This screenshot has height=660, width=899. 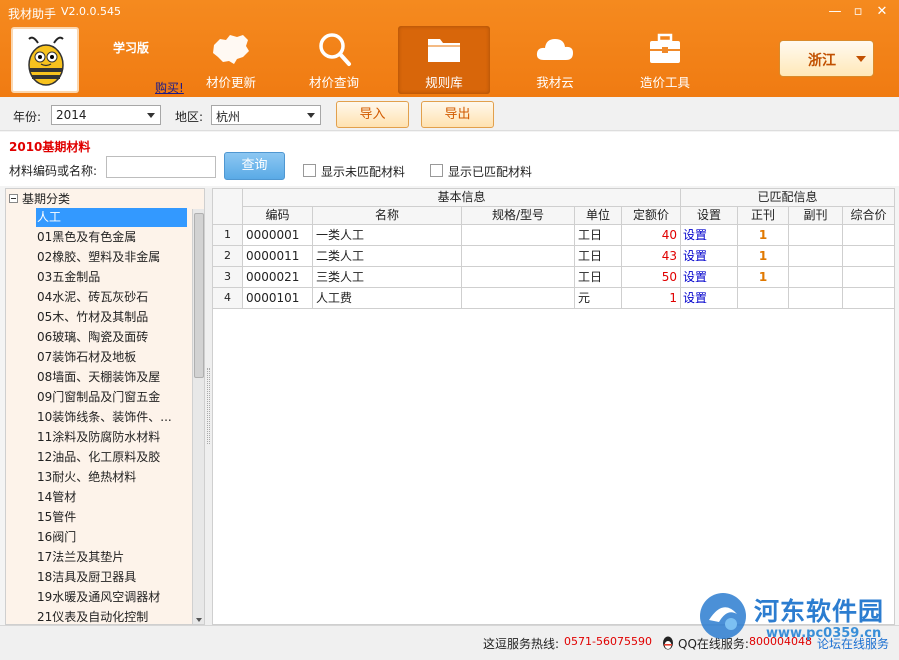 What do you see at coordinates (457, 114) in the screenshot?
I see `export-button: 导出` at bounding box center [457, 114].